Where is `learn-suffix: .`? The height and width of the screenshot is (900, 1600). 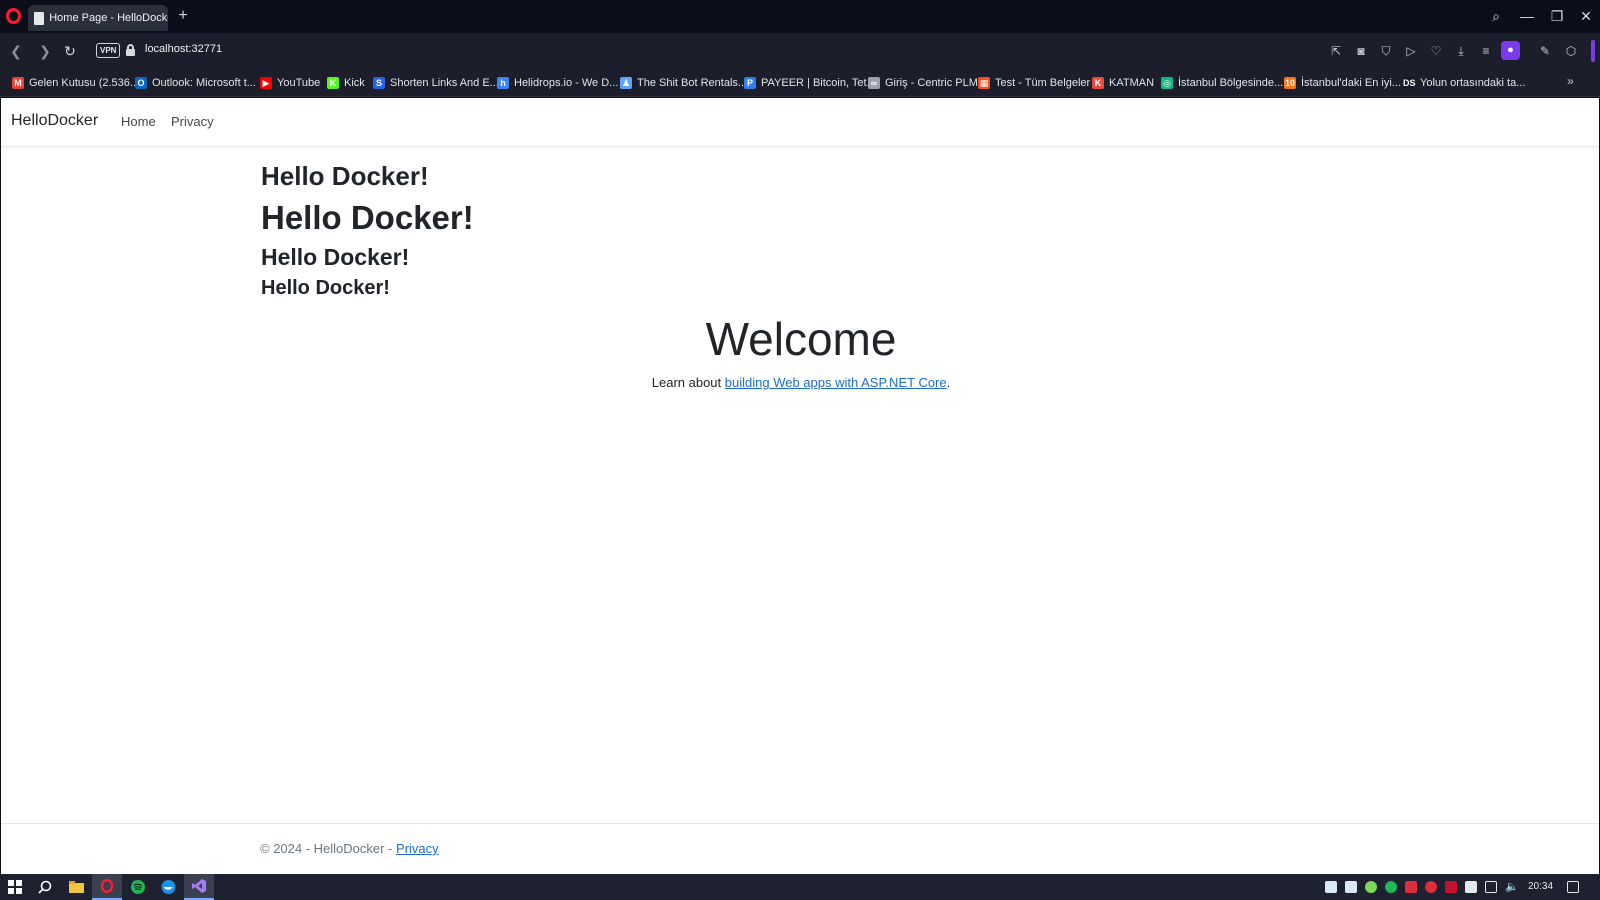
learn-suffix: . is located at coordinates (948, 382).